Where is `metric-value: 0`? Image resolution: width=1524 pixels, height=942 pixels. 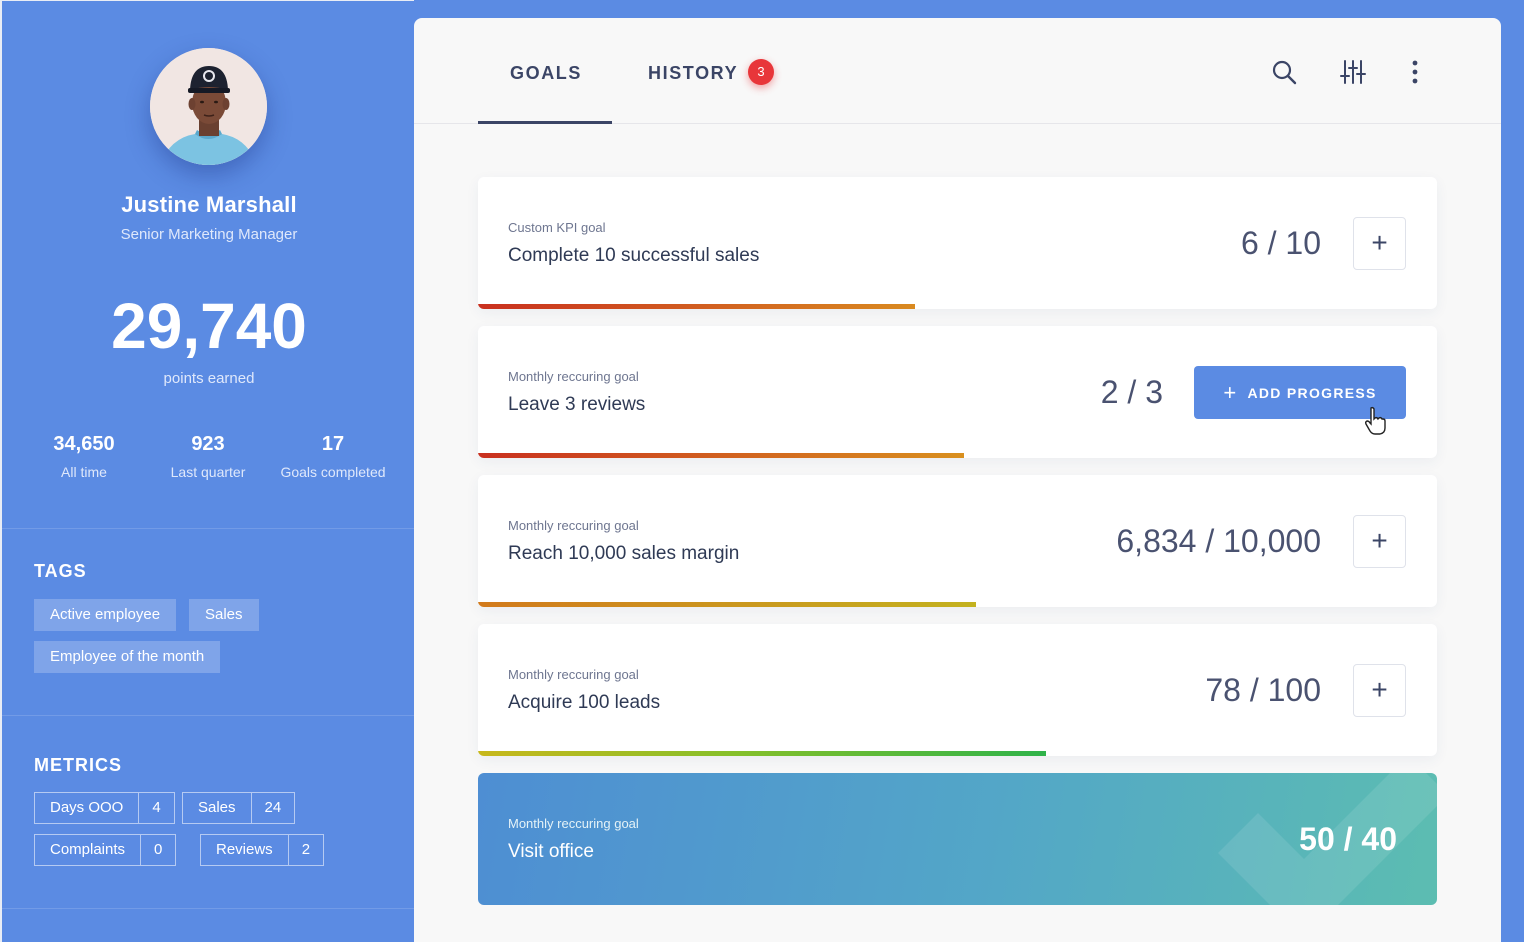
metric-value: 0 is located at coordinates (157, 850).